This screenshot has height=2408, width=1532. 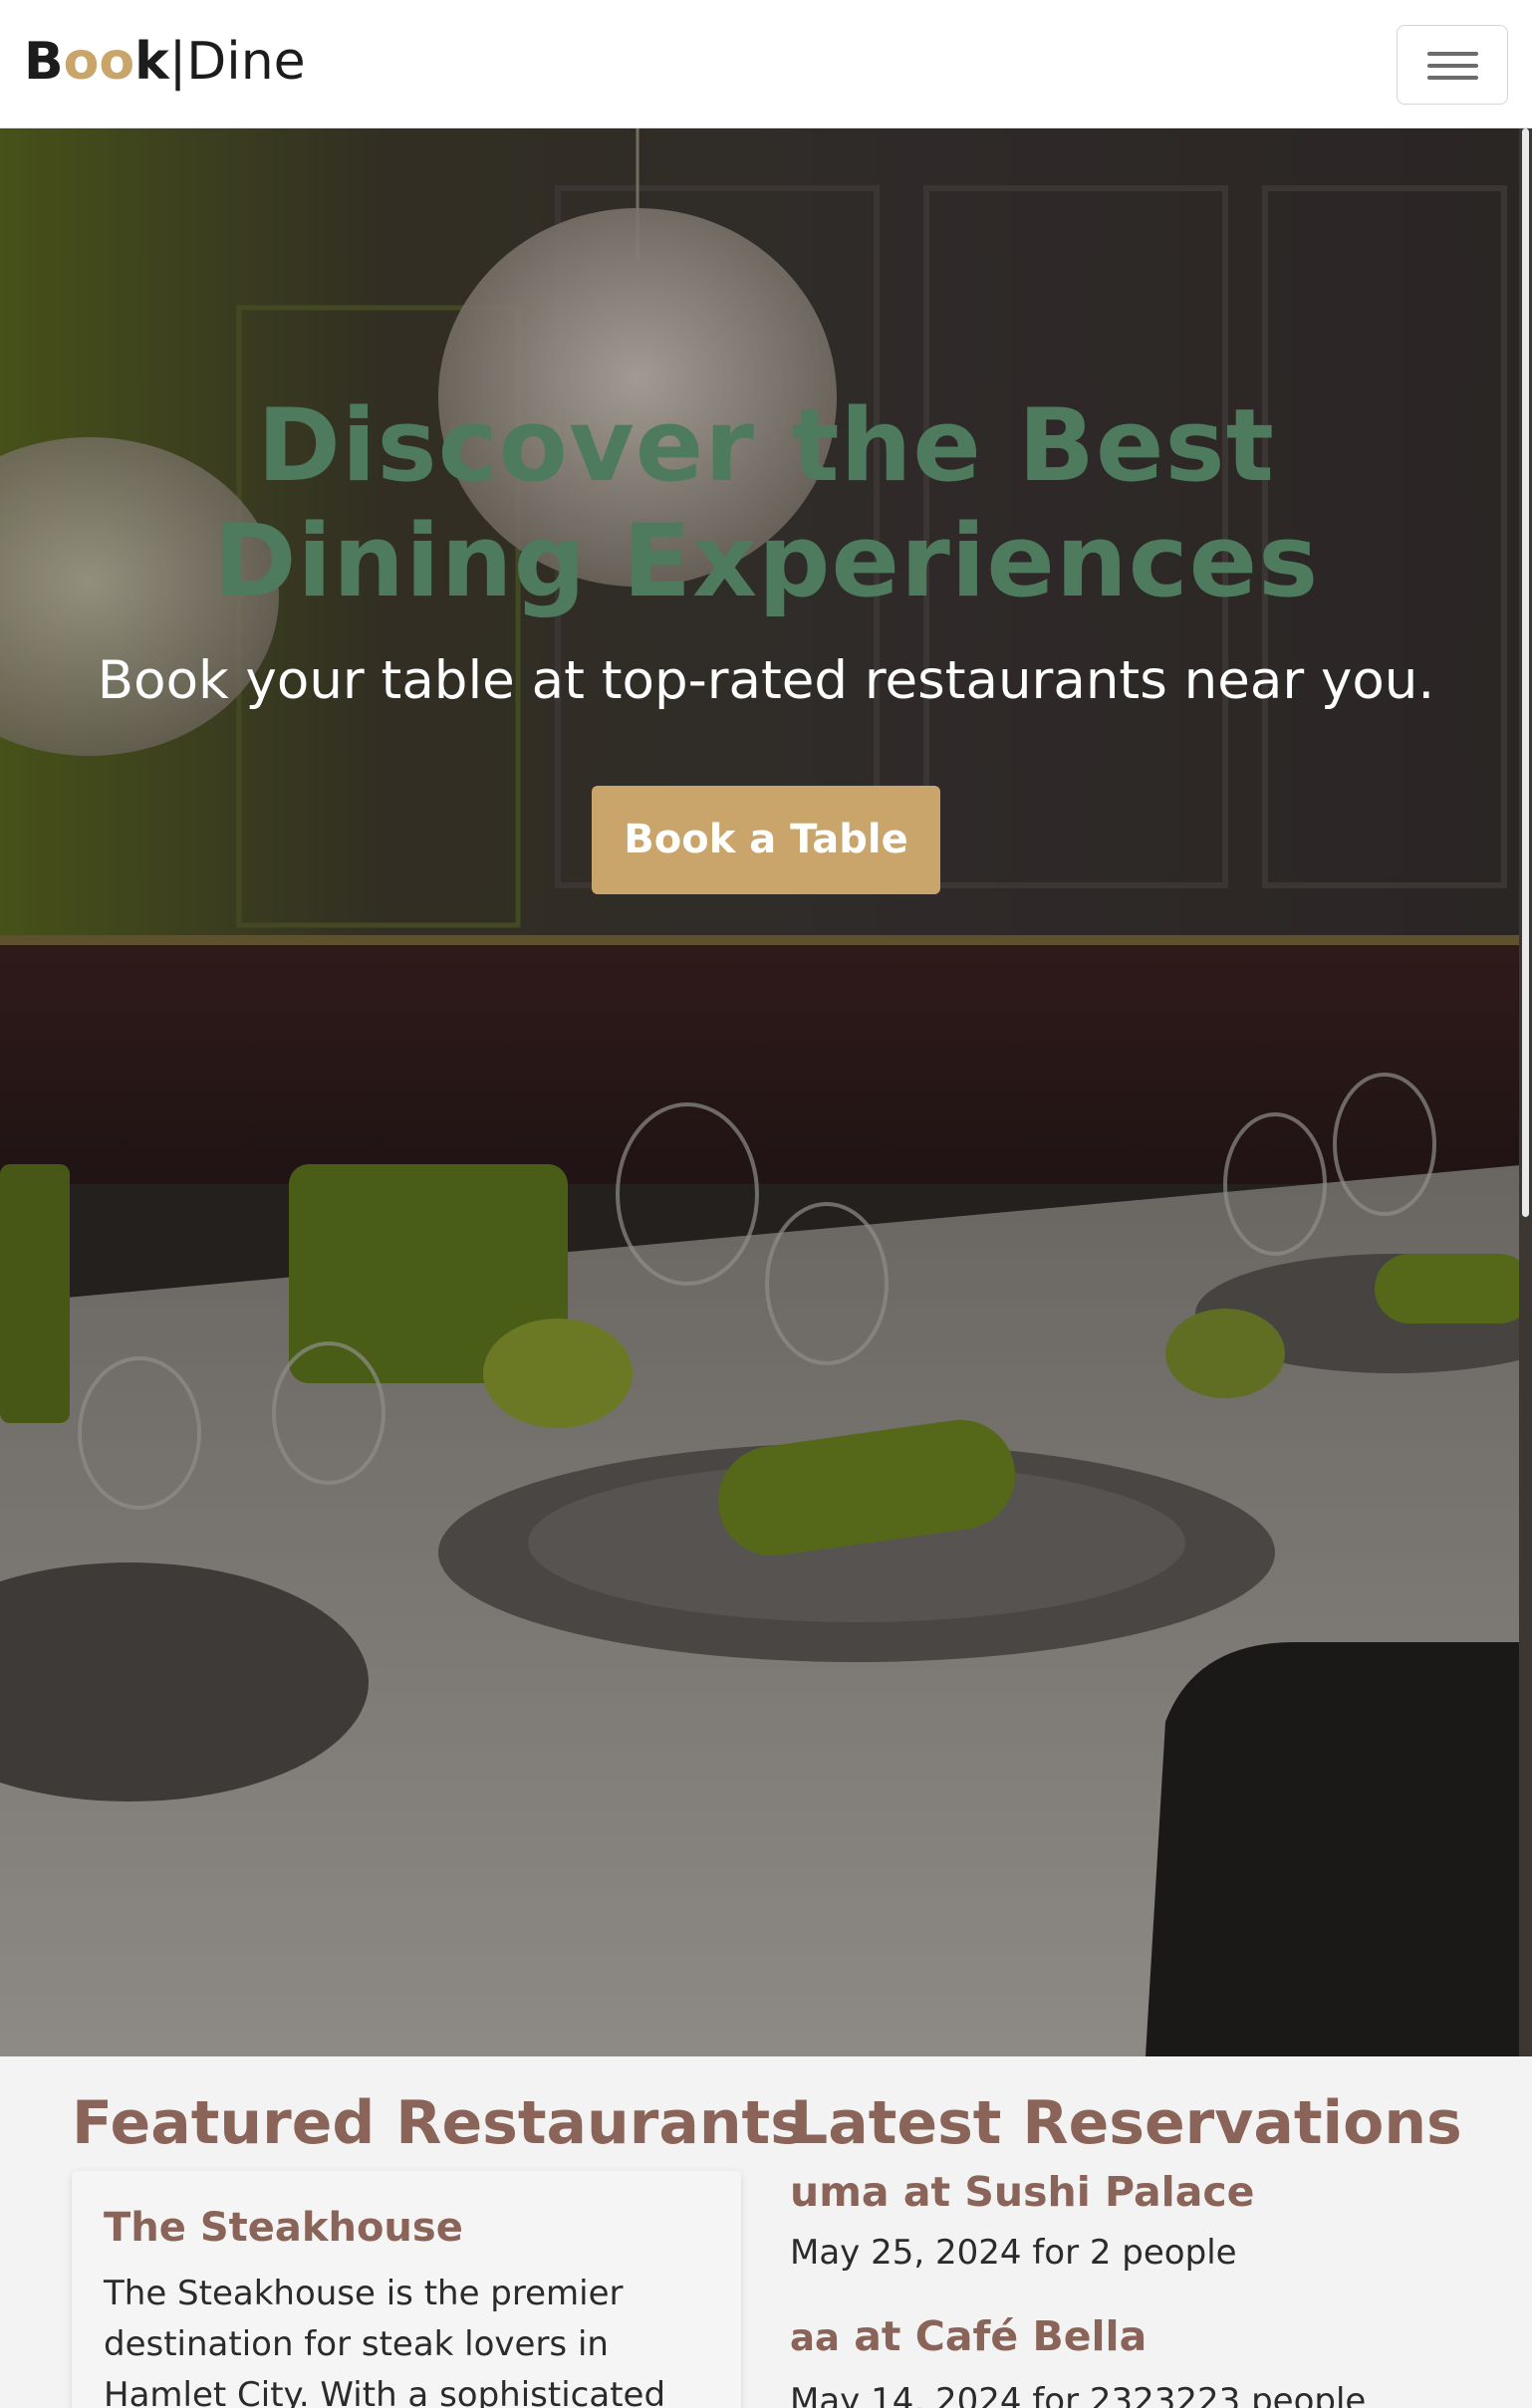 I want to click on brand-letter-k: k, so click(x=151, y=62).